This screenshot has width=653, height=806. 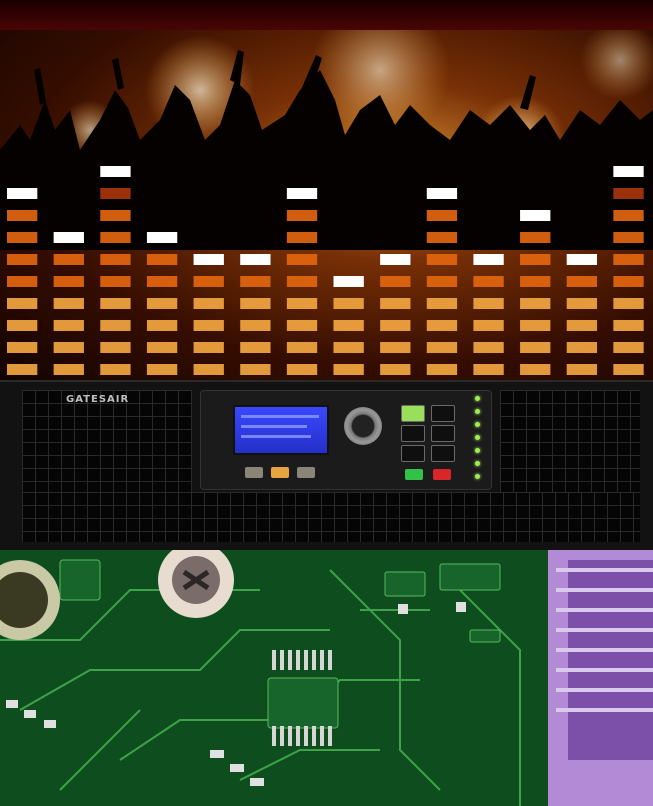 I want to click on control-knob-icon, so click(x=363, y=426).